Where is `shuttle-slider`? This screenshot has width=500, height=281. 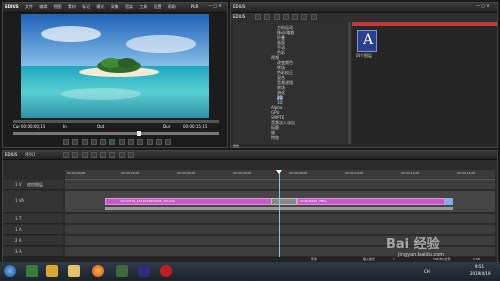 shuttle-slider is located at coordinates (116, 133).